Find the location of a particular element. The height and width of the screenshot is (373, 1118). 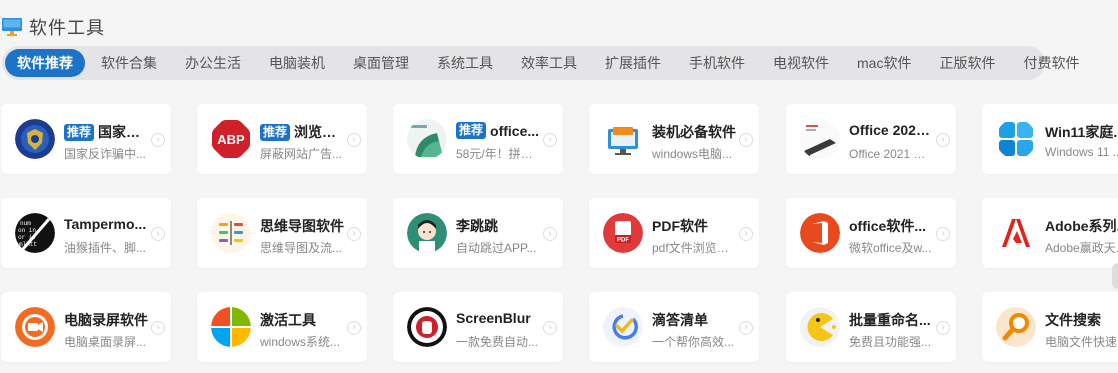

tab-8: 手机软件 is located at coordinates (717, 63).